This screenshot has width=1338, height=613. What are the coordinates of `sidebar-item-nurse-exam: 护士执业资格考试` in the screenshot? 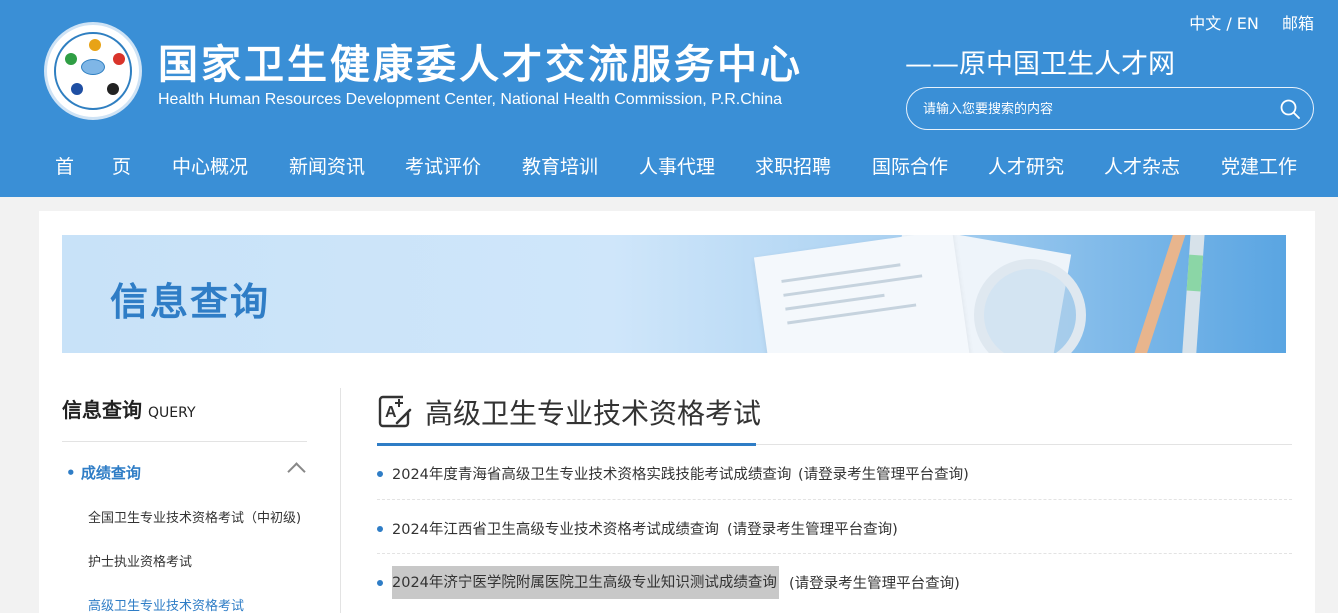 It's located at (140, 560).